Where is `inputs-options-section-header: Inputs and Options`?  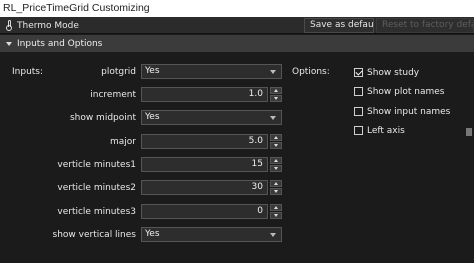 inputs-options-section-header: Inputs and Options is located at coordinates (237, 43).